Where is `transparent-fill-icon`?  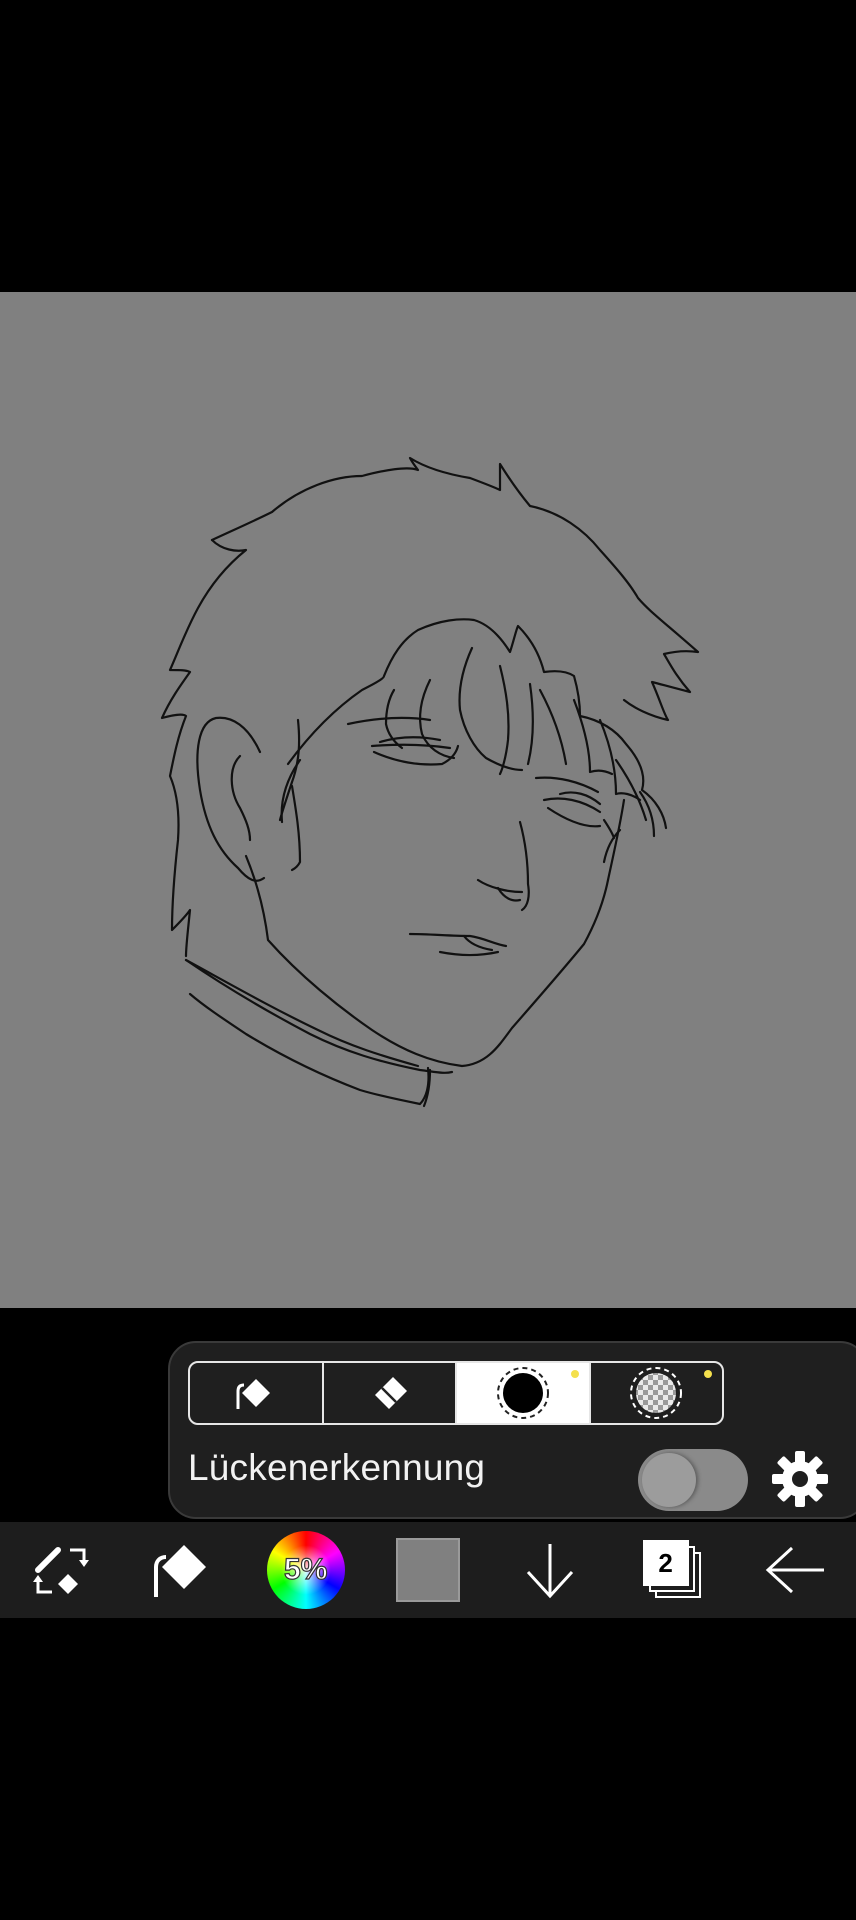
transparent-fill-icon is located at coordinates (656, 1393).